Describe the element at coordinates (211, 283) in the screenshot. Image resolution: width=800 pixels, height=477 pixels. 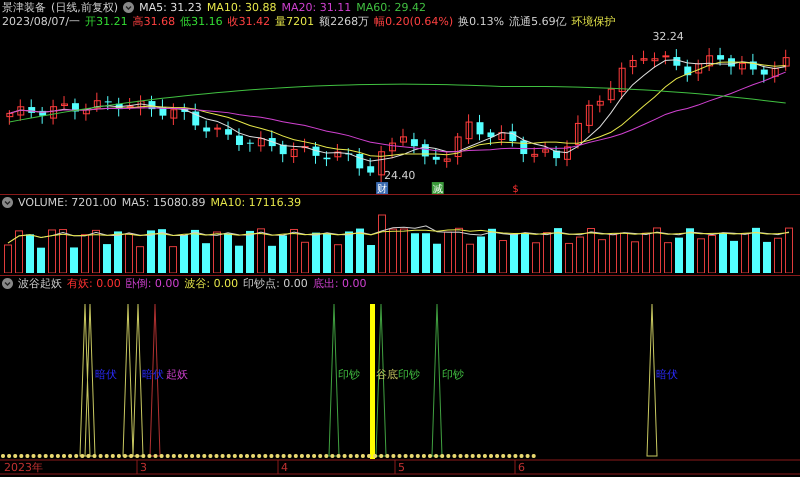
I see `indicator-value: 波谷: 0.00` at that location.